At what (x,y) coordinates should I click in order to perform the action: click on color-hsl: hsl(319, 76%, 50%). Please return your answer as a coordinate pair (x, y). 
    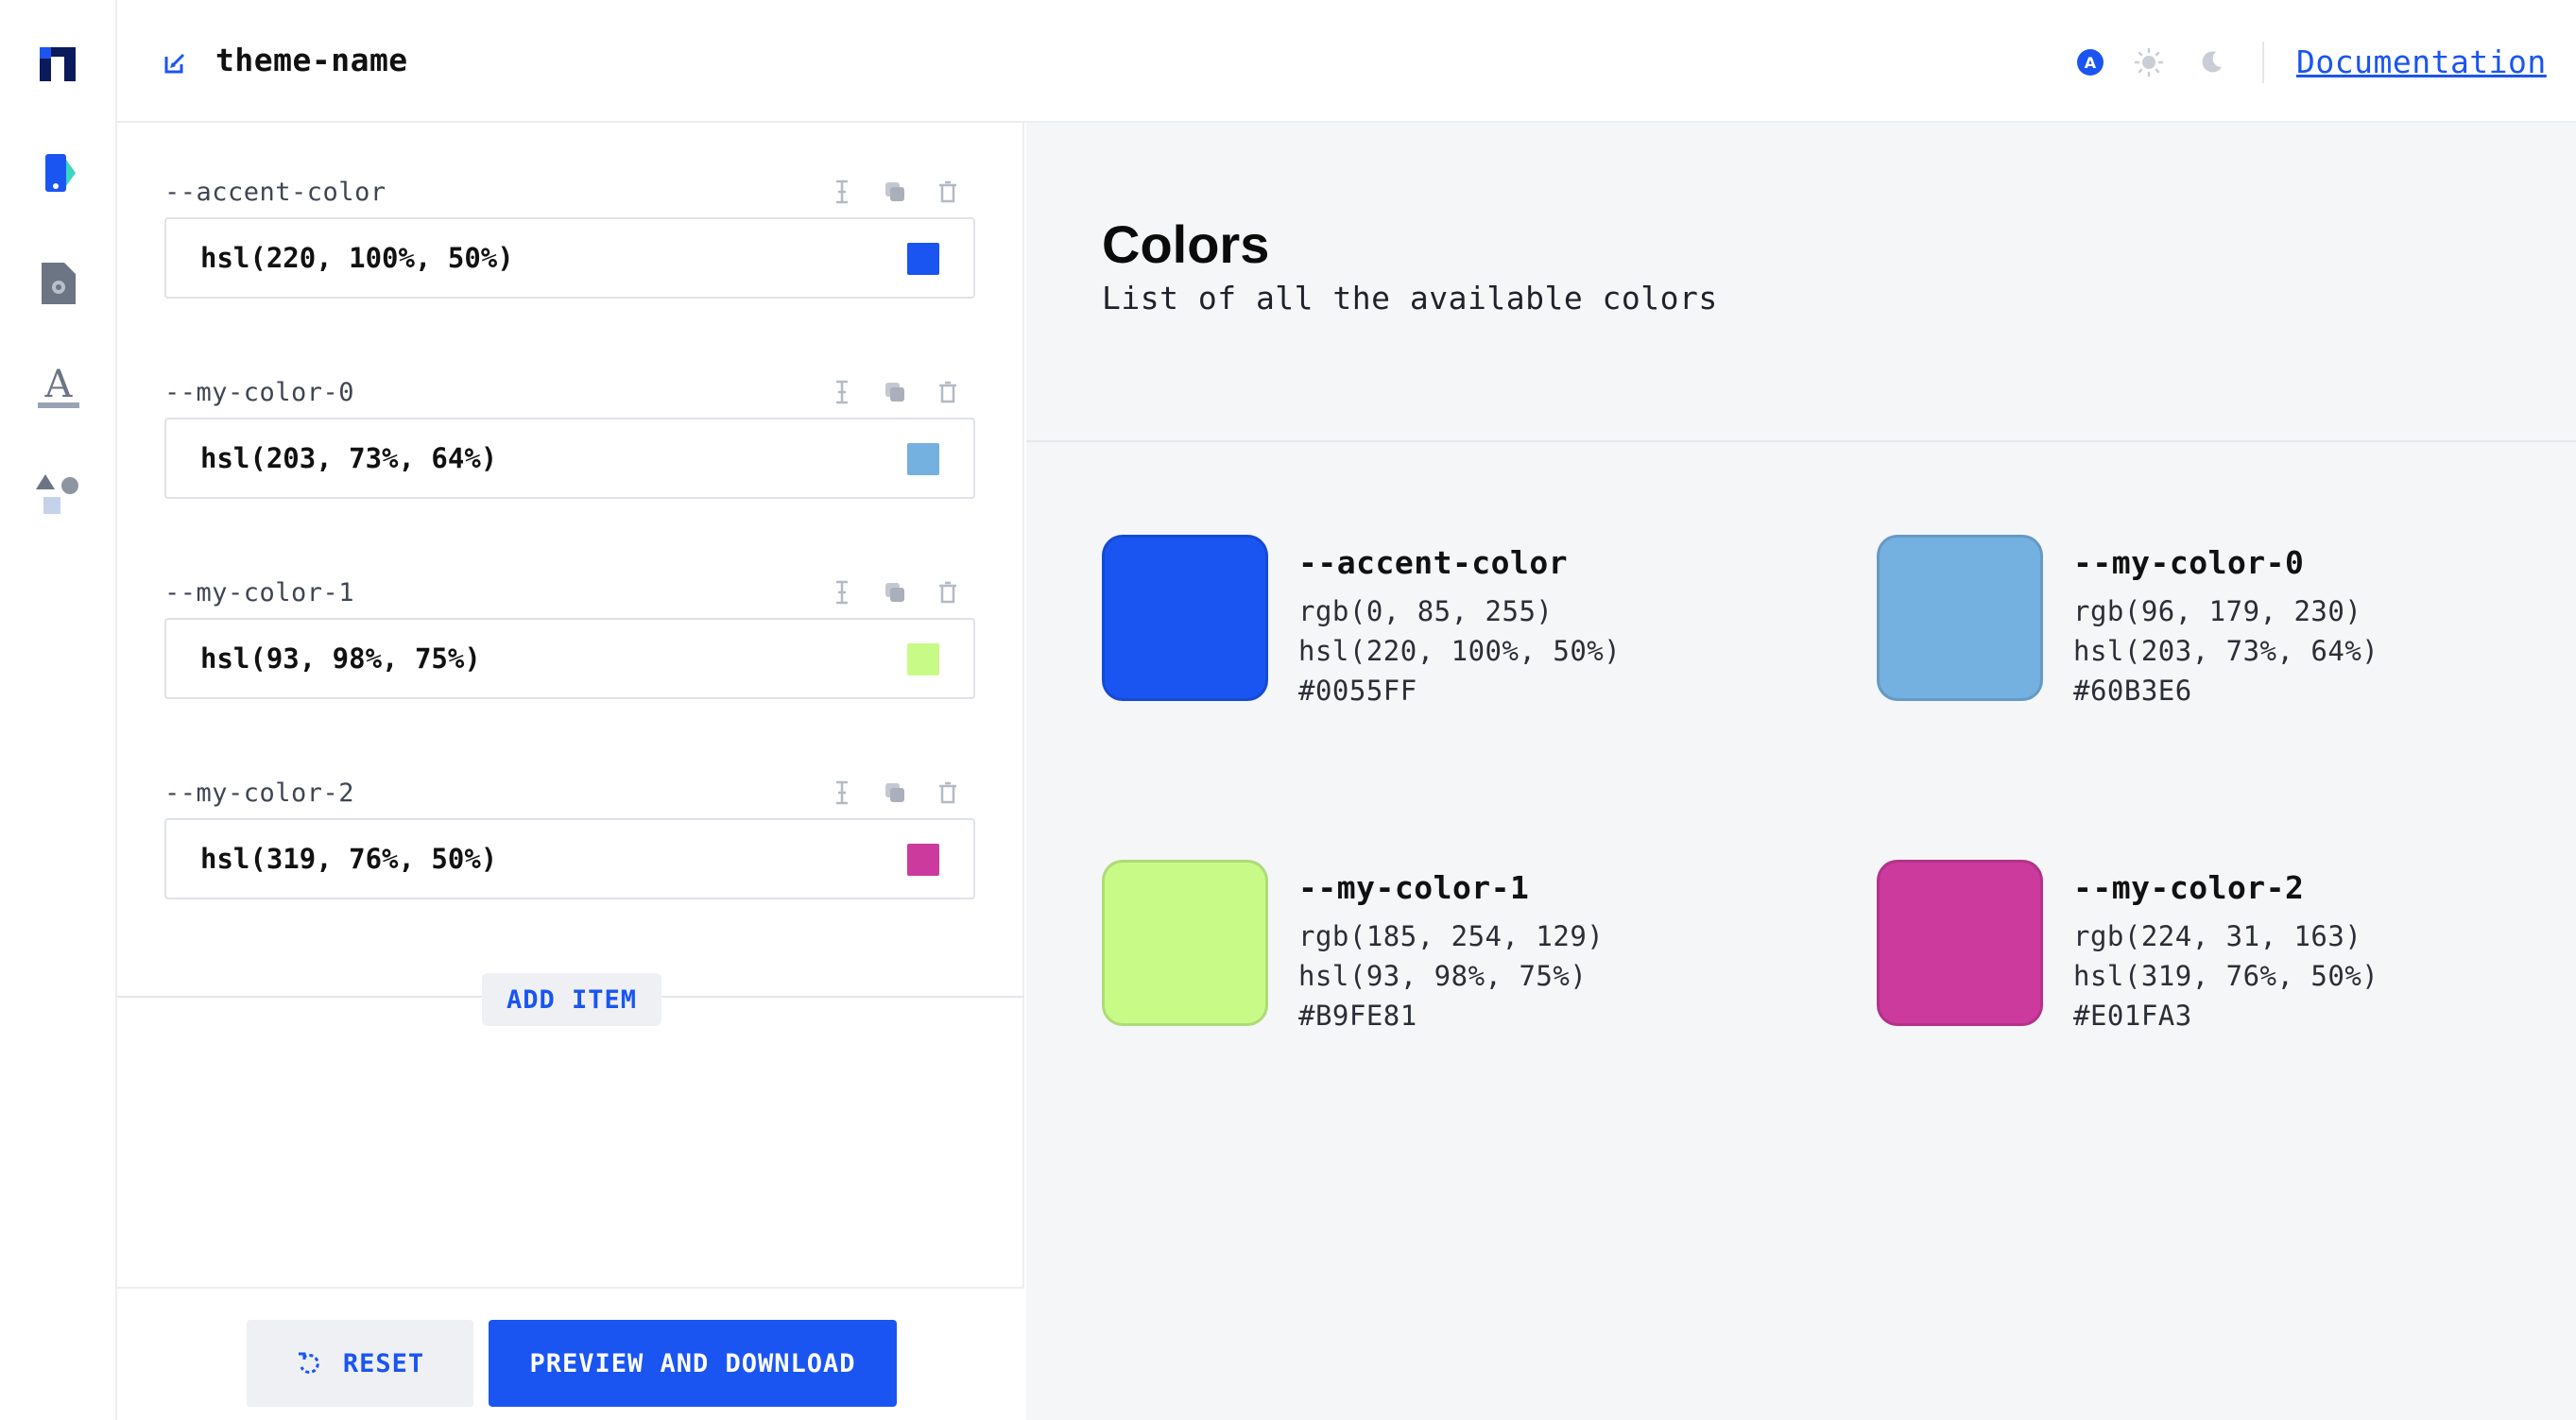
    Looking at the image, I should click on (2226, 976).